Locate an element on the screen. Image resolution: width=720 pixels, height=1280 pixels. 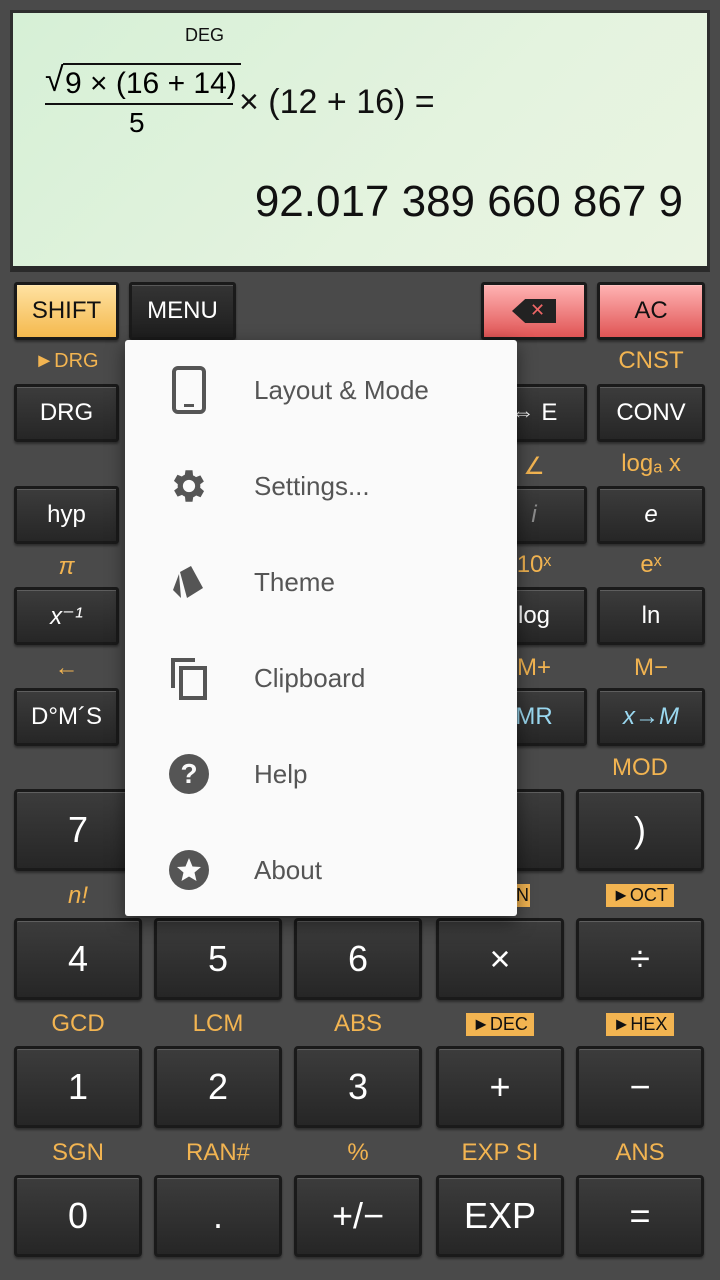
dec-label: ►DEC is located at coordinates (500, 1024).